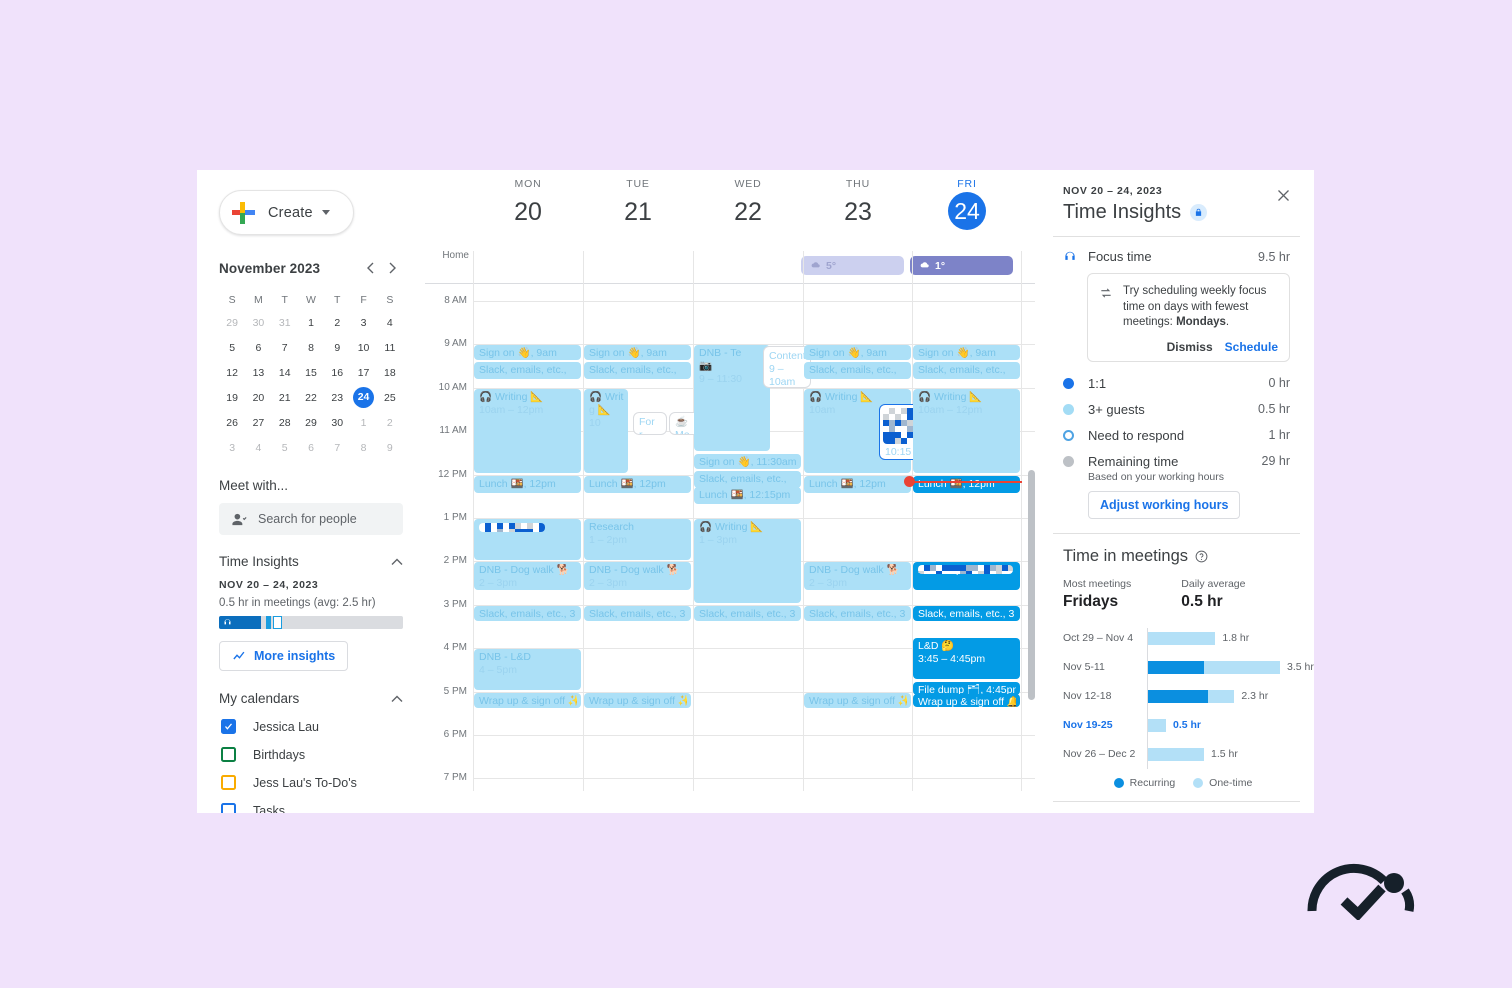  What do you see at coordinates (1178, 696) in the screenshot?
I see `chart-bar-row: Nov 12-18 2.3 hr` at bounding box center [1178, 696].